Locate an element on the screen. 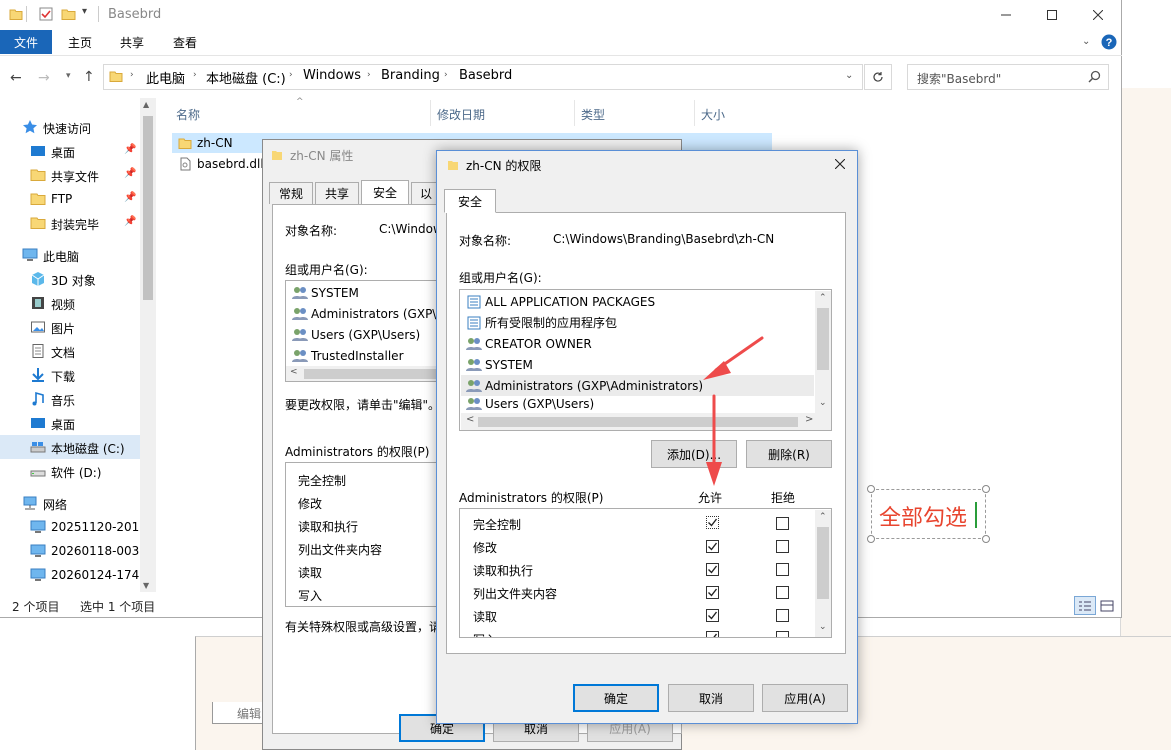 The height and width of the screenshot is (750, 1171). permissions-apply-button: 应用(A) is located at coordinates (805, 698).